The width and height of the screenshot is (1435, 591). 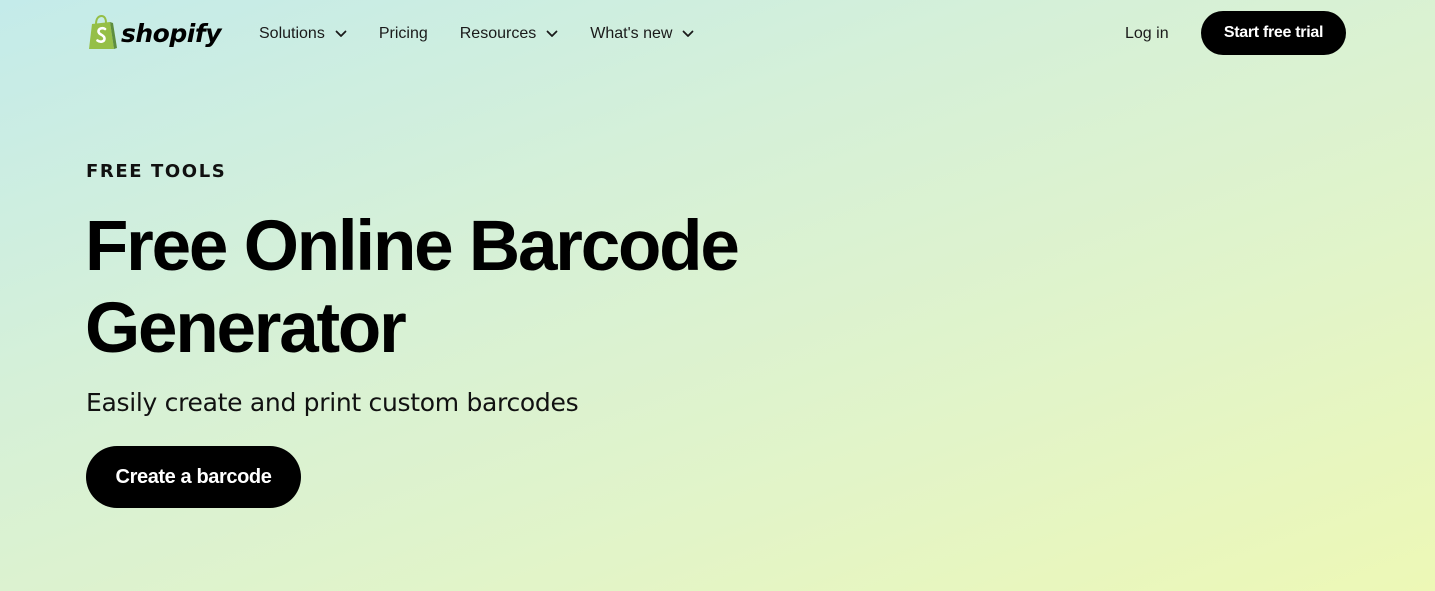 What do you see at coordinates (246, 328) in the screenshot?
I see `page-title-line-2: Generator` at bounding box center [246, 328].